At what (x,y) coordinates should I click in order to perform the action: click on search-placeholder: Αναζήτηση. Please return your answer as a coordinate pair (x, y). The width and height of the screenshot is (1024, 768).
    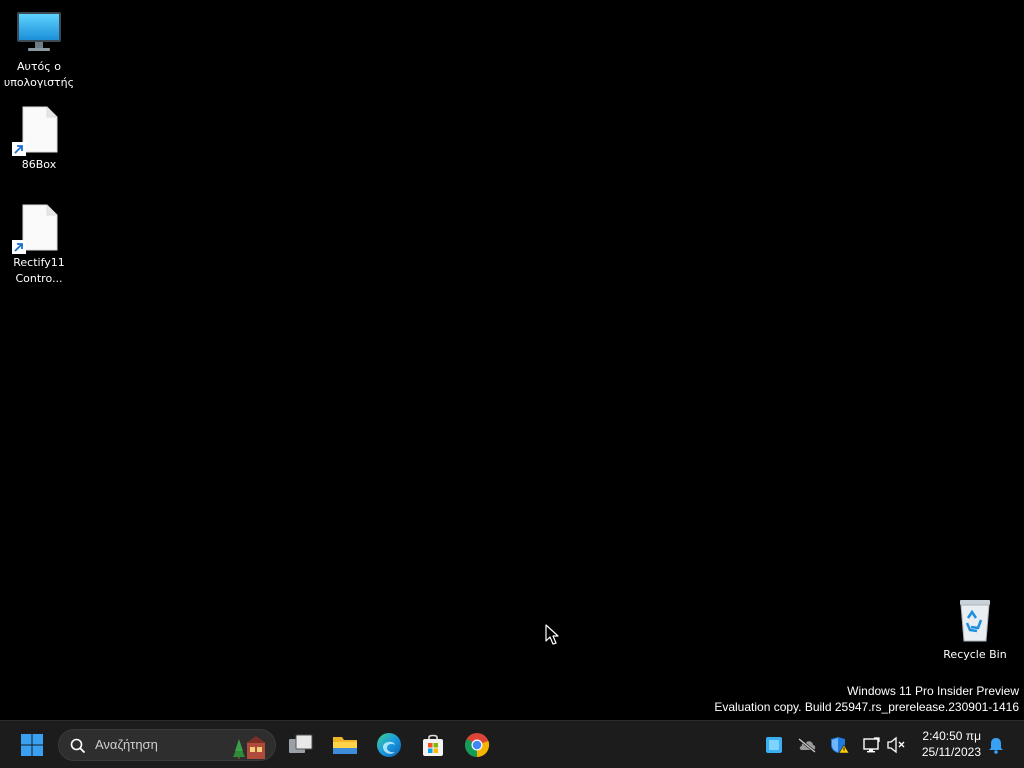
    Looking at the image, I should click on (126, 744).